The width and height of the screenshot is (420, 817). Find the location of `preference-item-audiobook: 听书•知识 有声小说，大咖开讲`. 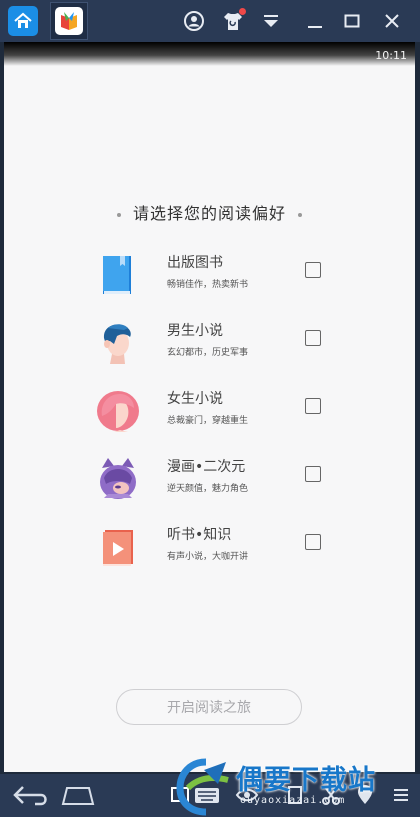

preference-item-audiobook: 听书•知识 有声小说，大咖开讲 is located at coordinates (209, 546).